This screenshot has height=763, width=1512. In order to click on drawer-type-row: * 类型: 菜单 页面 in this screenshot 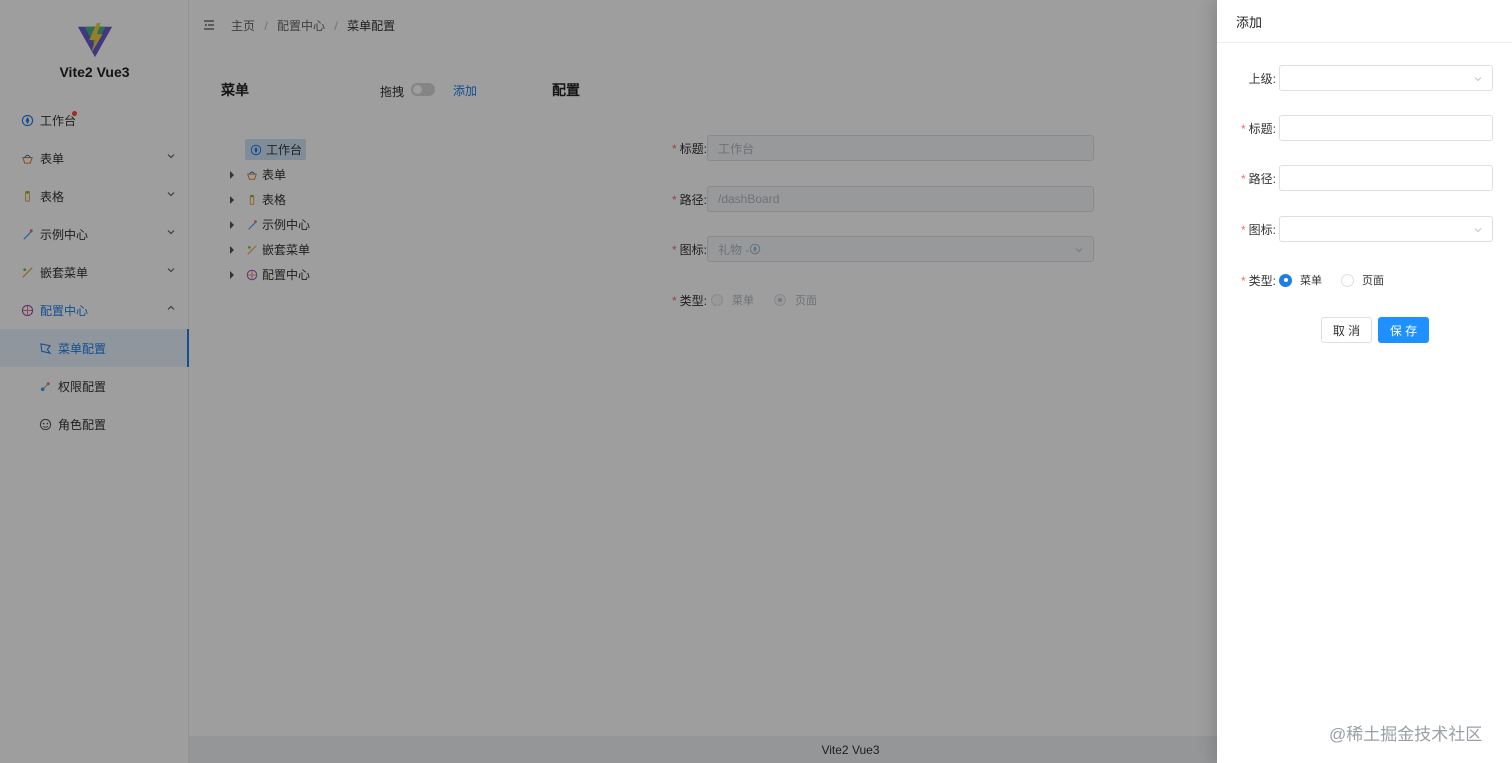, I will do `click(1308, 280)`.